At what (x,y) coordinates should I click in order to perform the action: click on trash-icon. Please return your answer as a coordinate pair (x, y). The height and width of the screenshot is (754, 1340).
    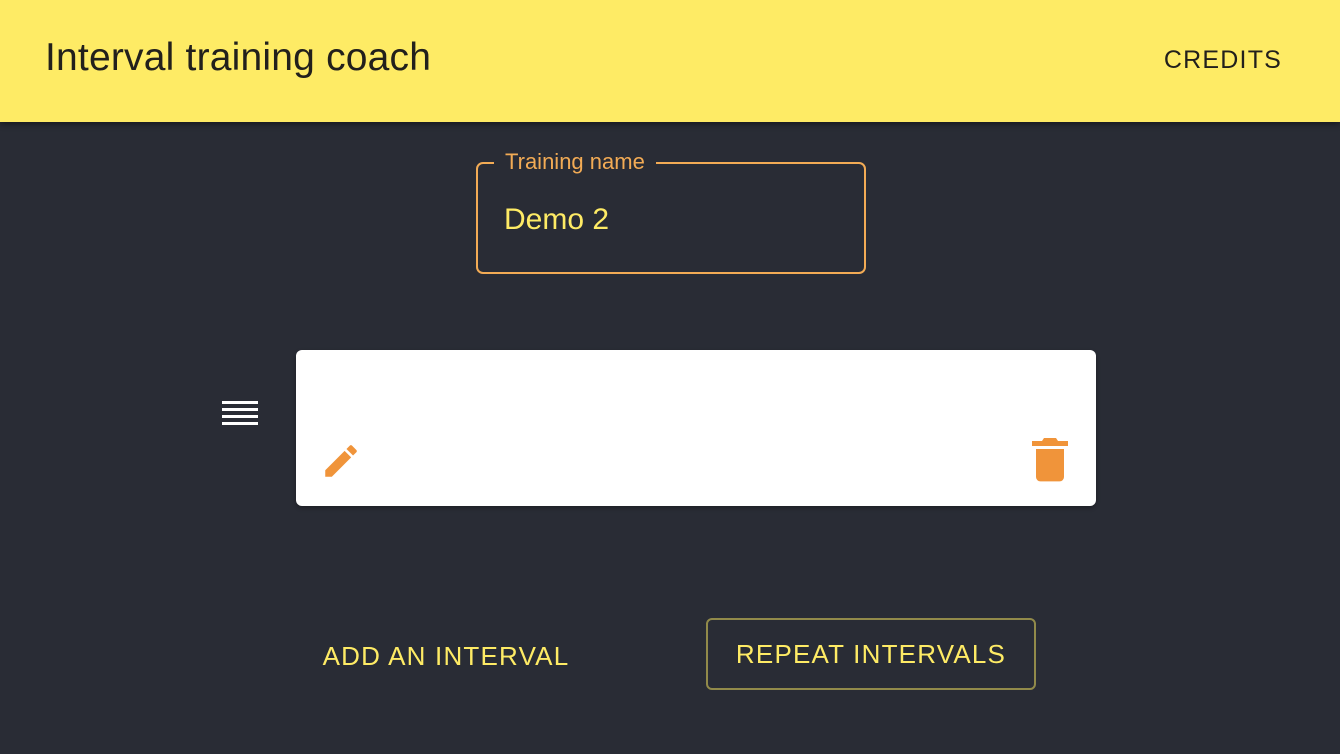
    Looking at the image, I should click on (1050, 460).